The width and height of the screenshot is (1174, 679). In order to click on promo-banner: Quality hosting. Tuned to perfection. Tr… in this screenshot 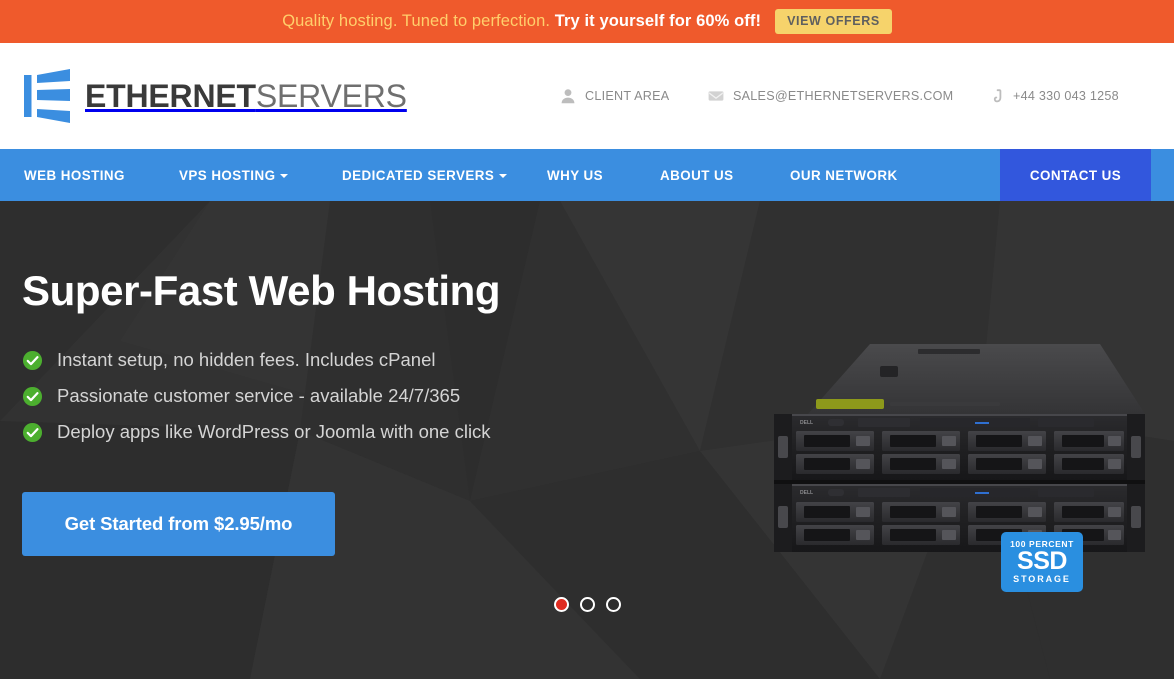, I will do `click(587, 21)`.